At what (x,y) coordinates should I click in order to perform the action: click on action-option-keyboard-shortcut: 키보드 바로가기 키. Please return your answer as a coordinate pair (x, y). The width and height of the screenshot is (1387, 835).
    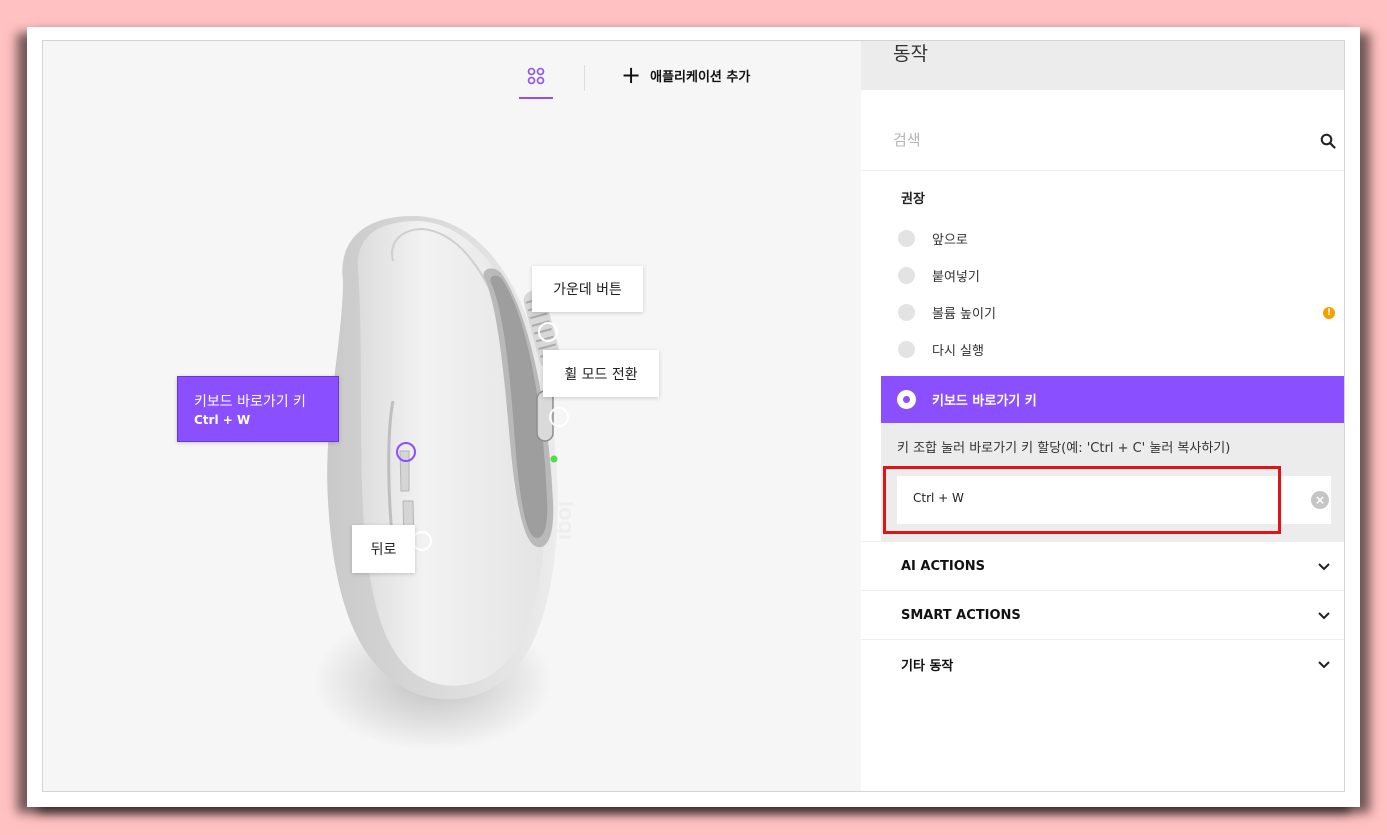
    Looking at the image, I should click on (1112, 399).